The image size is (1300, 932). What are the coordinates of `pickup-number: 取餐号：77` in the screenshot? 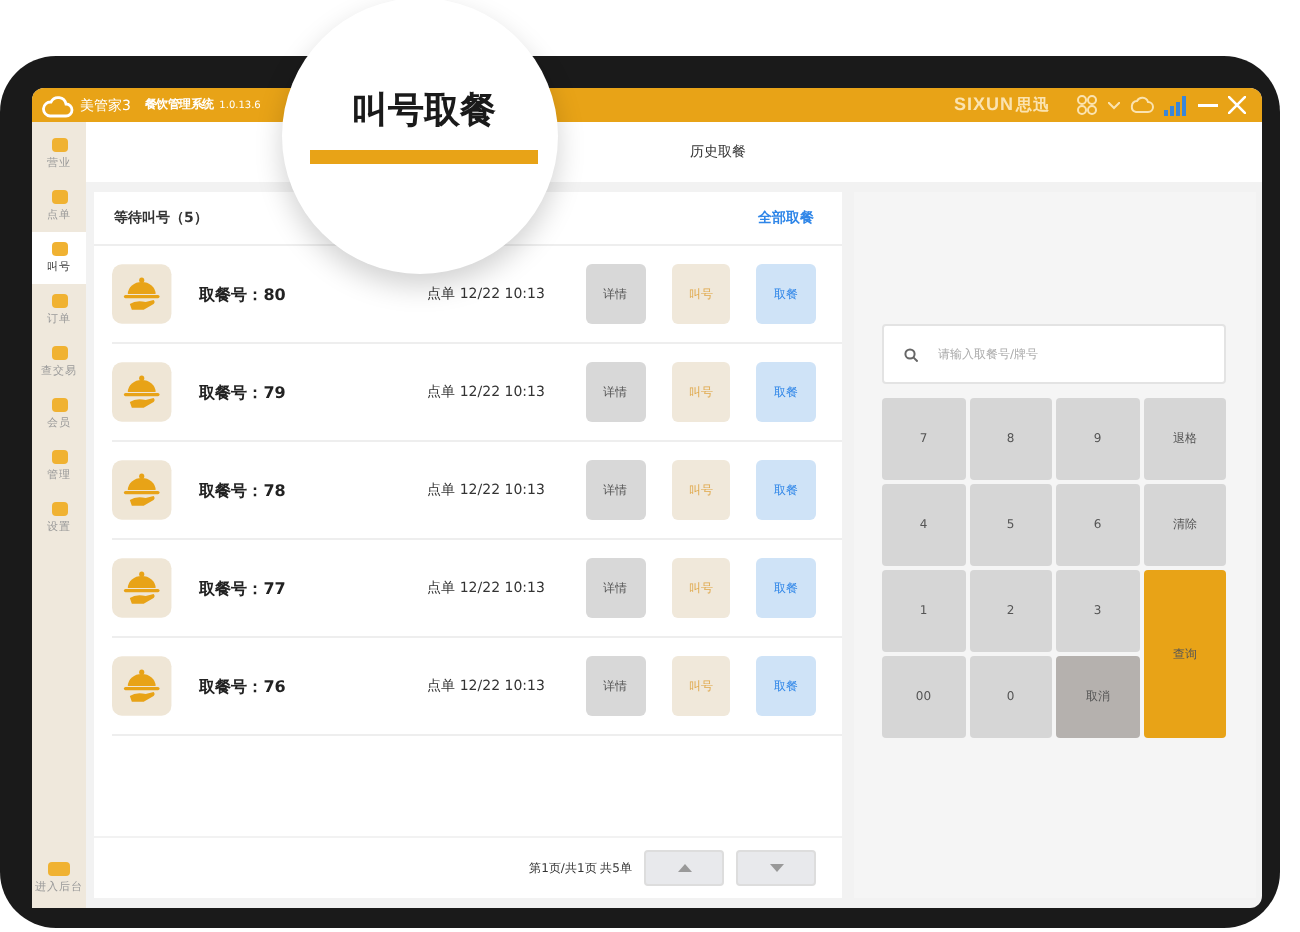 It's located at (243, 588).